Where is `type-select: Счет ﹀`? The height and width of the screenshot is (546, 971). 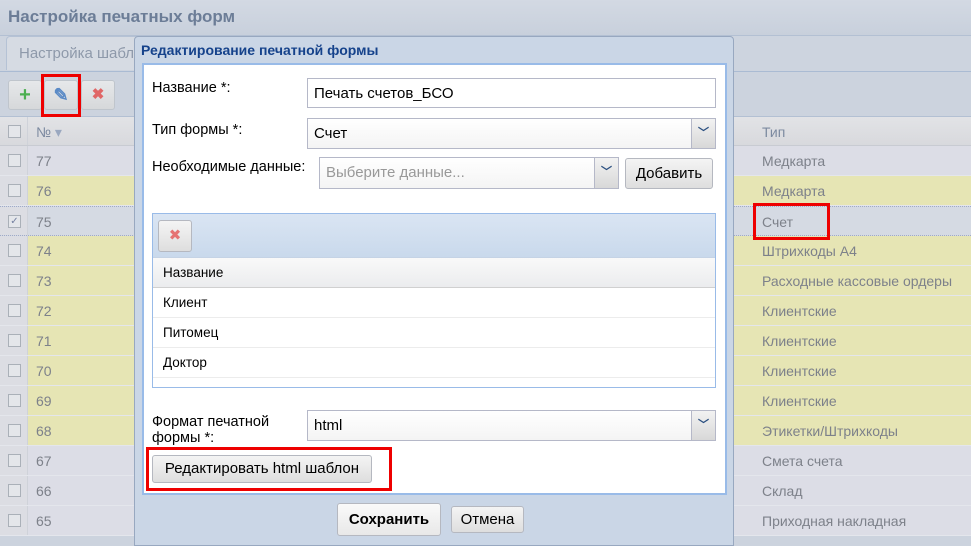 type-select: Счет ﹀ is located at coordinates (511, 133).